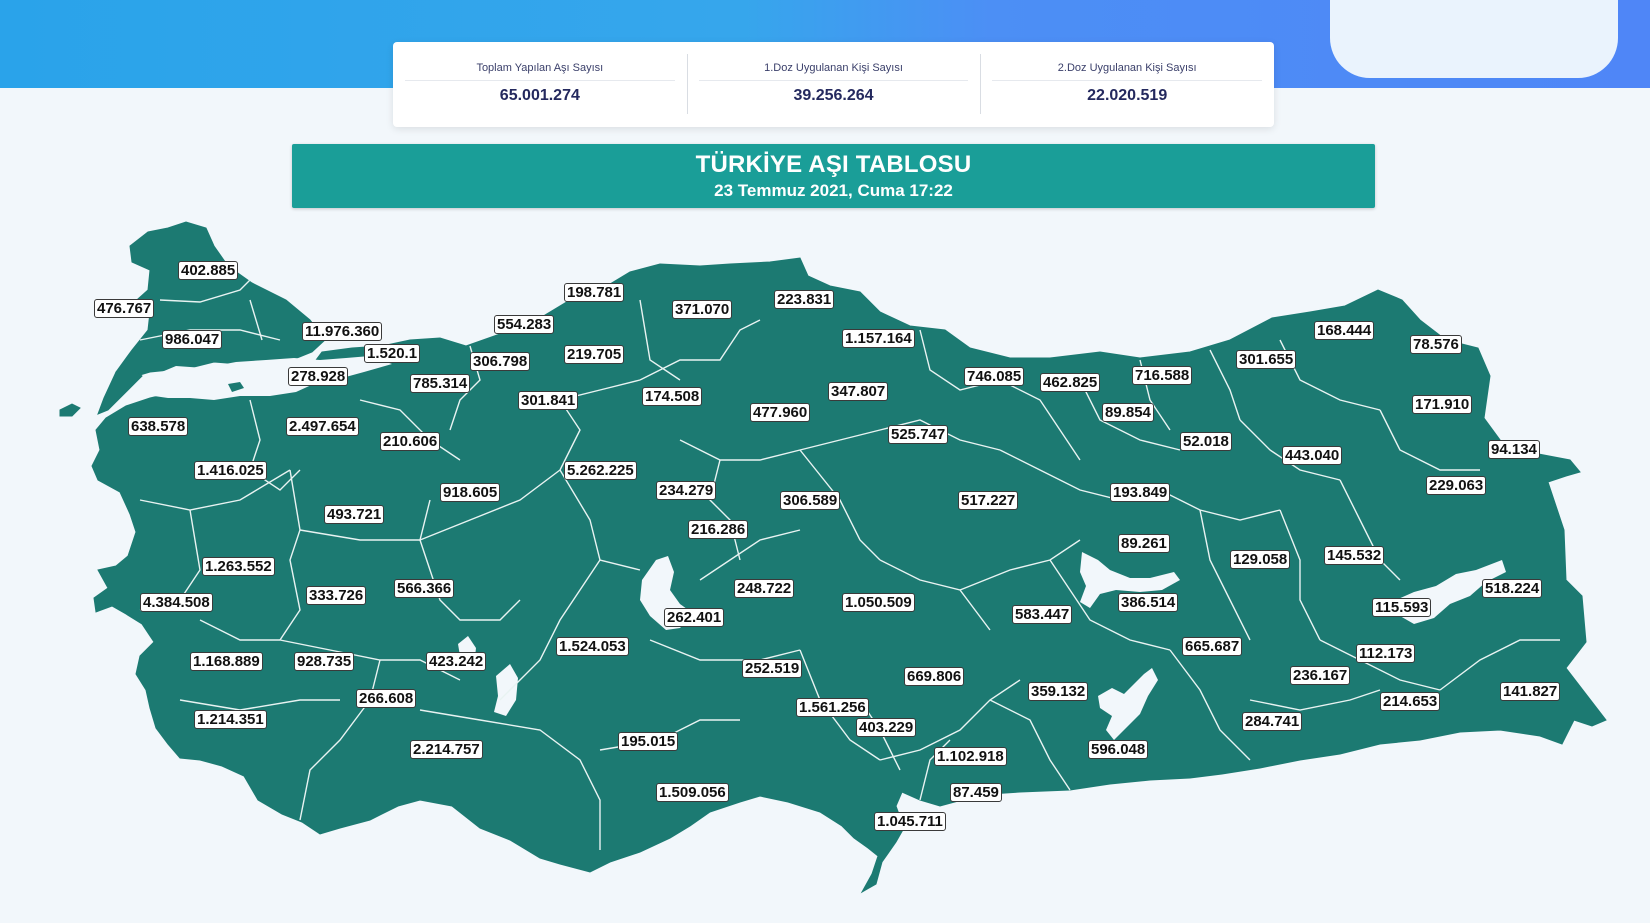 Image resolution: width=1650 pixels, height=923 pixels. Describe the element at coordinates (772, 668) in the screenshot. I see `province-label: 252.519` at that location.